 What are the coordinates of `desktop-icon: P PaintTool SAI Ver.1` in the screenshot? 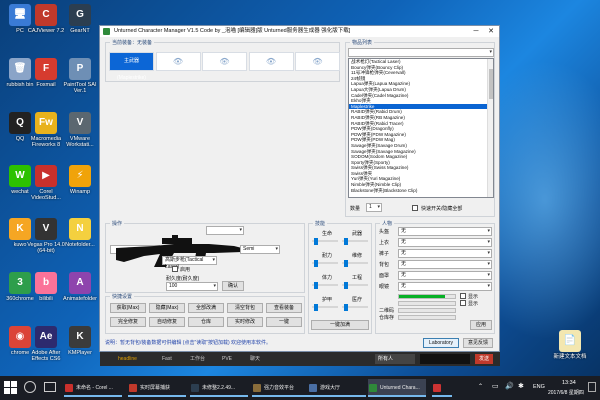 It's located at (80, 76).